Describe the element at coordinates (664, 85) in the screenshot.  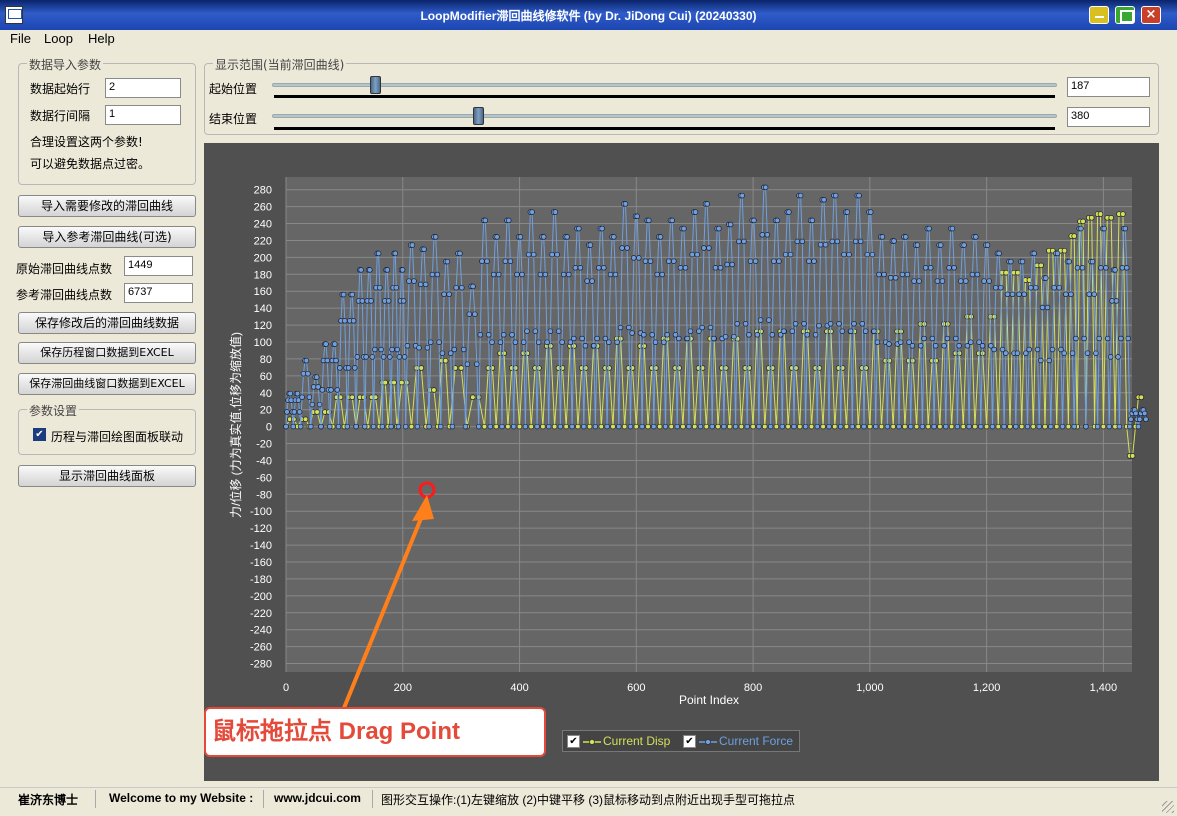
I see `start-slider-track` at that location.